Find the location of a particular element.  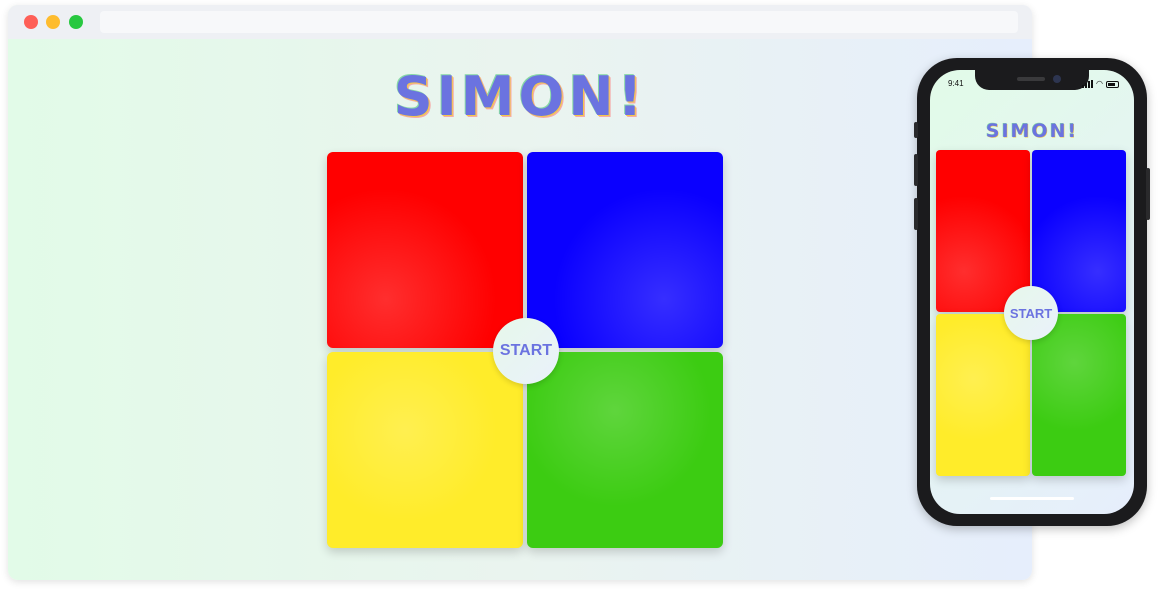

address-bar is located at coordinates (559, 22).